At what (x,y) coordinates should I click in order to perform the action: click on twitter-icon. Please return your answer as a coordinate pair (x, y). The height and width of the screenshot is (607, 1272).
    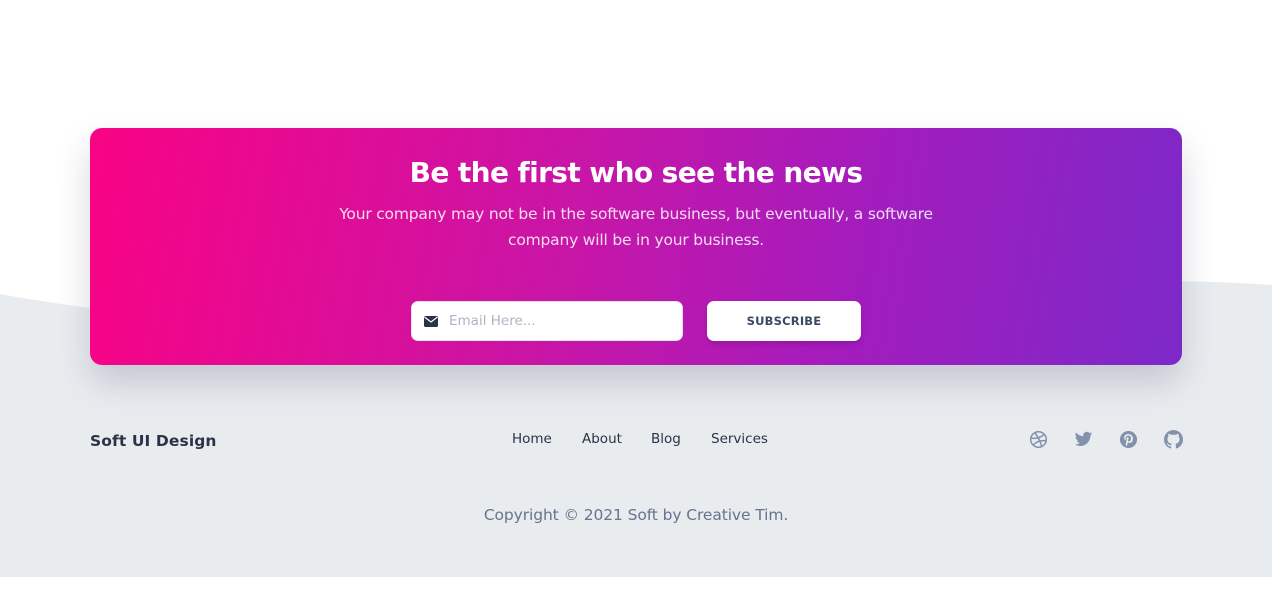
    Looking at the image, I should click on (1083, 439).